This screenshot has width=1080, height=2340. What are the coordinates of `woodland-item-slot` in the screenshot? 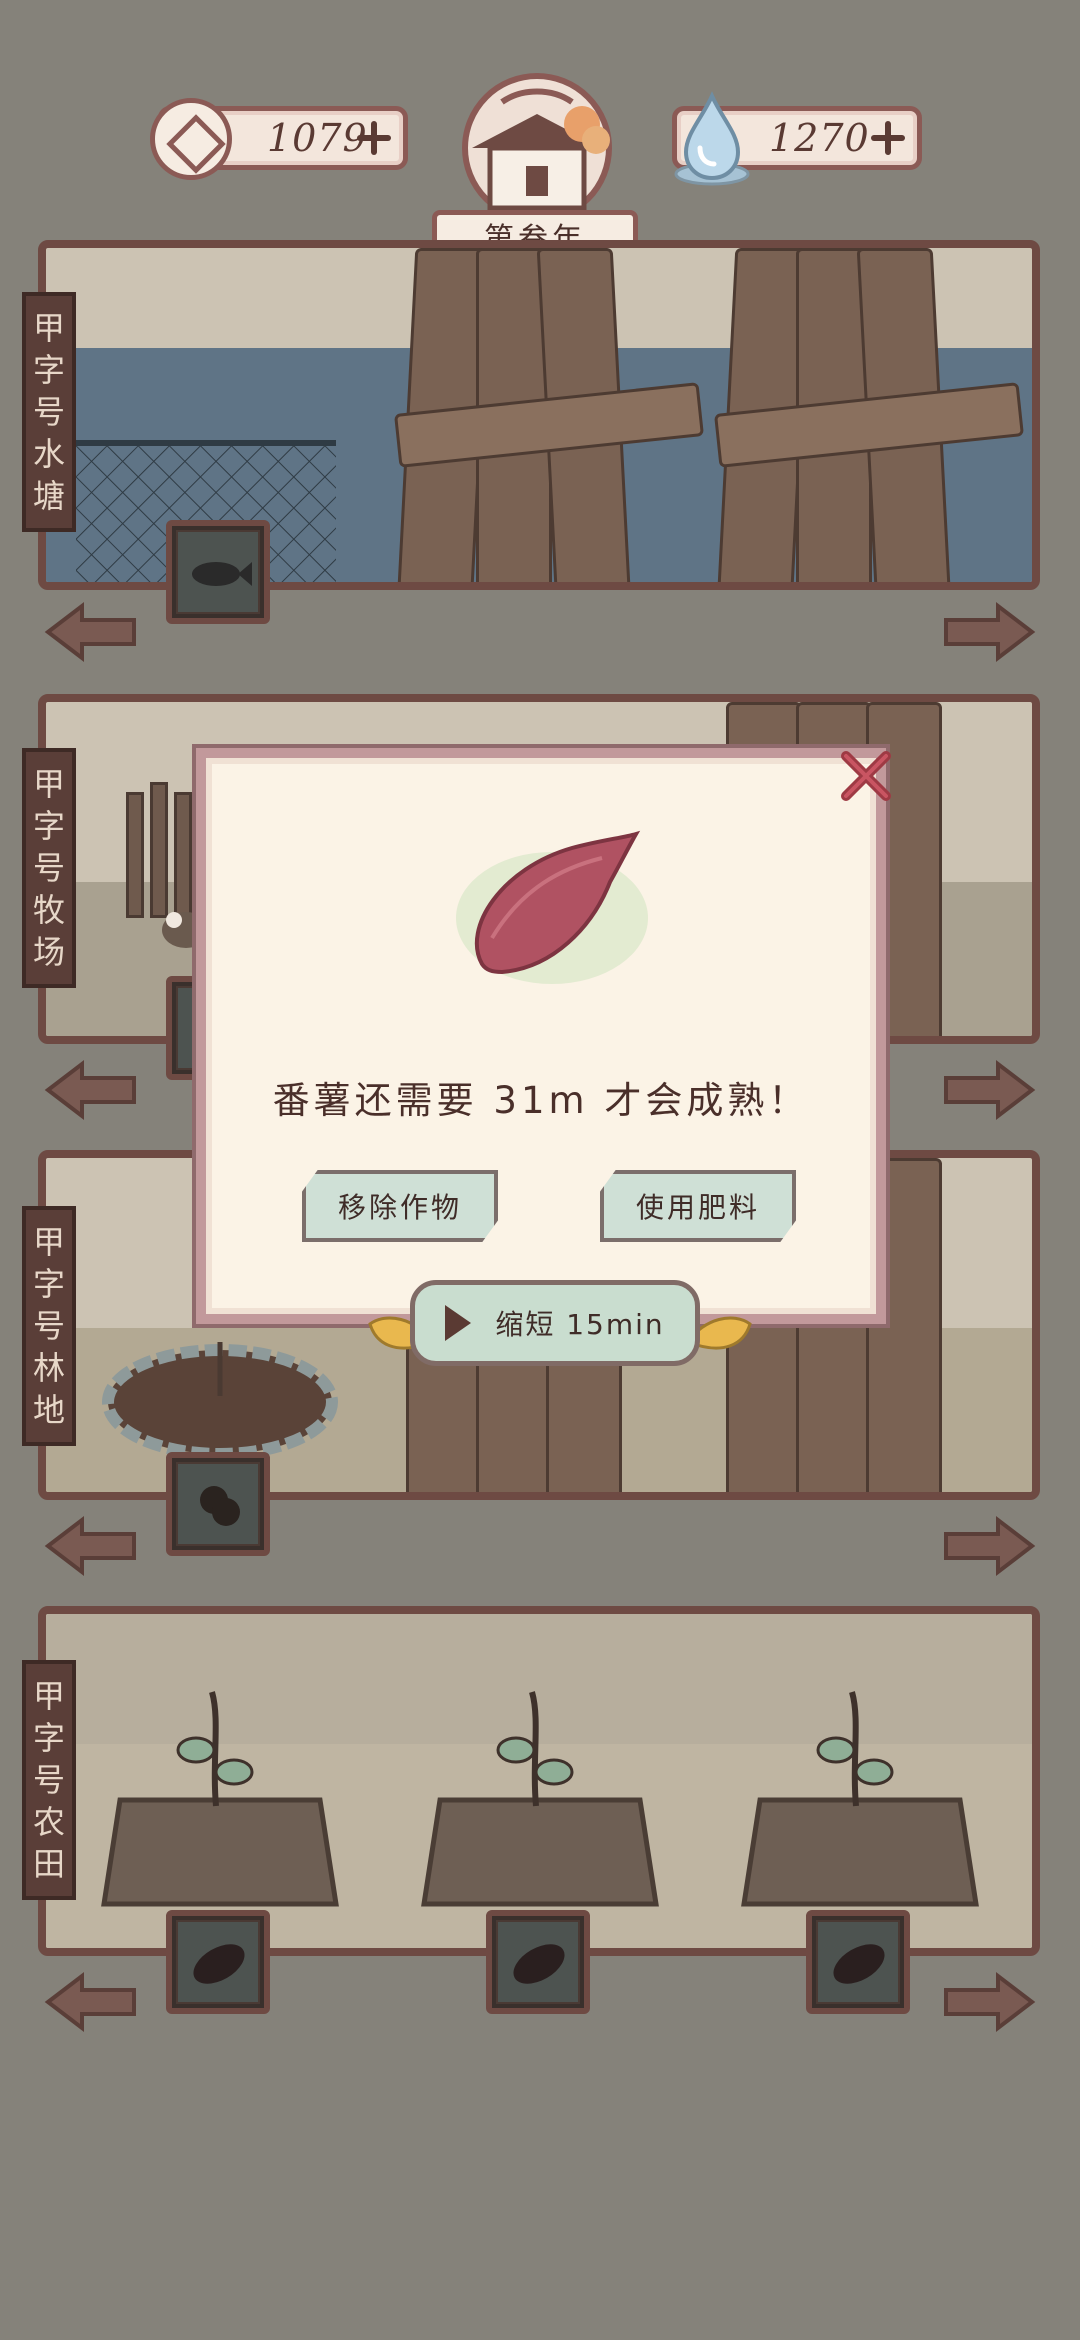 It's located at (218, 1504).